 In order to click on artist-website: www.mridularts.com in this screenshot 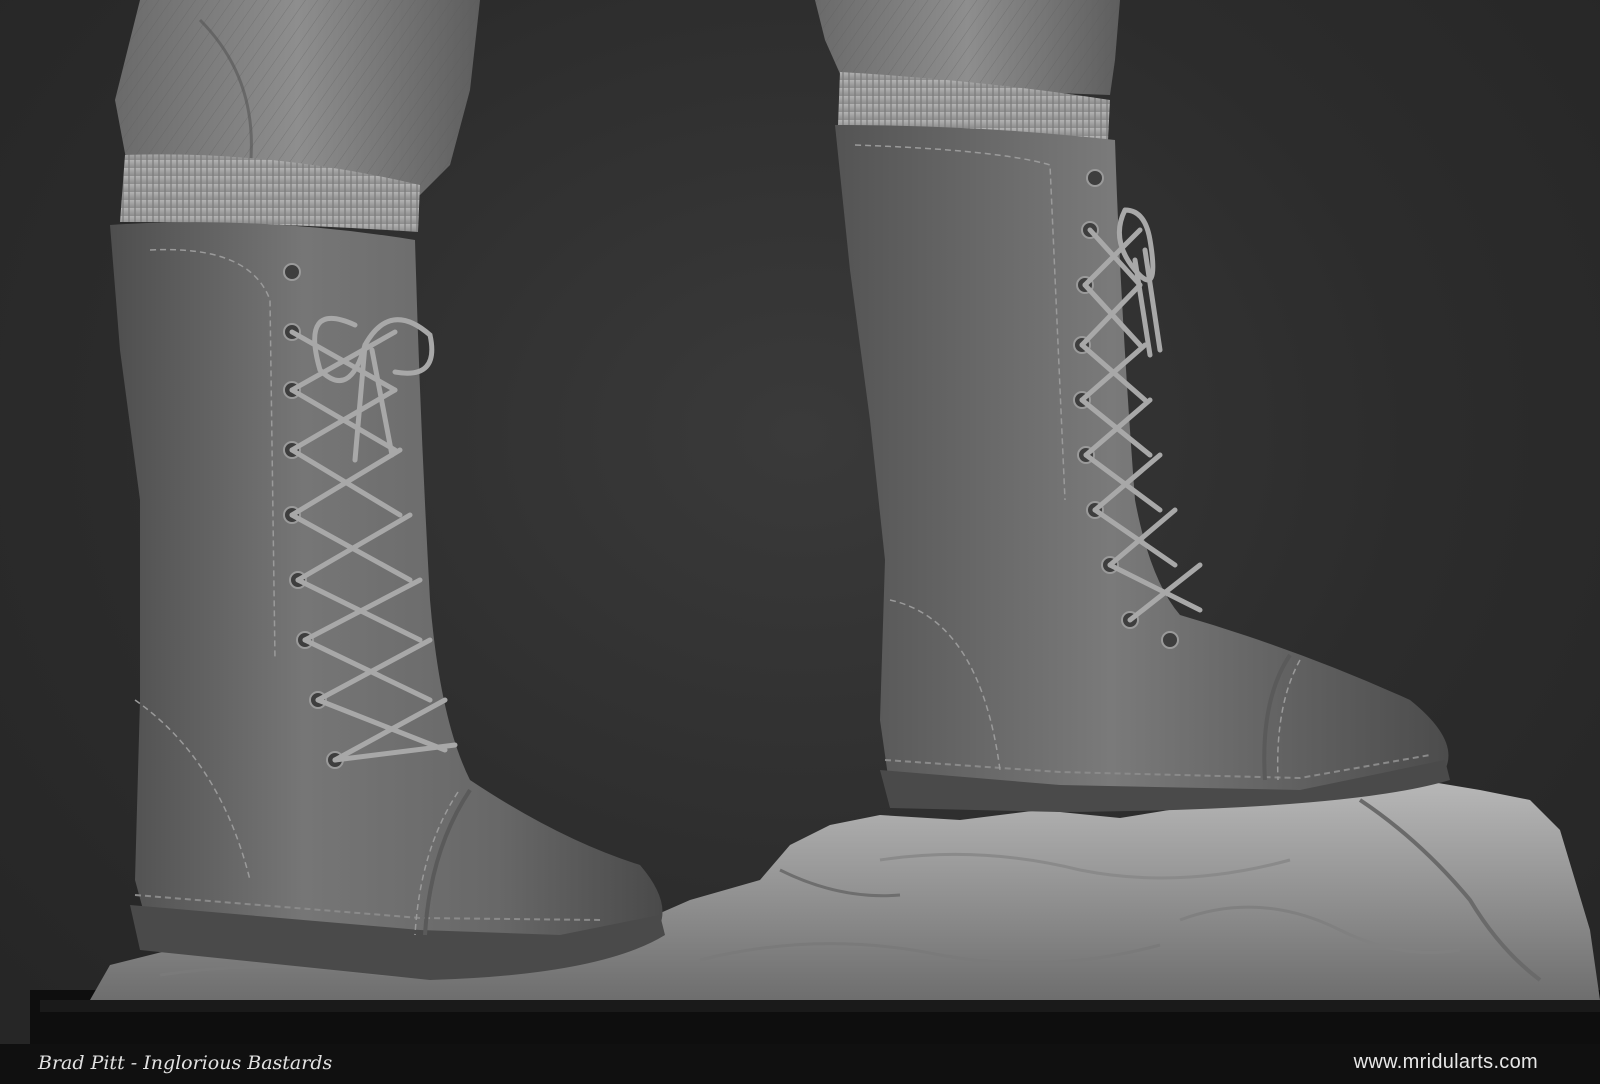, I will do `click(1445, 1062)`.